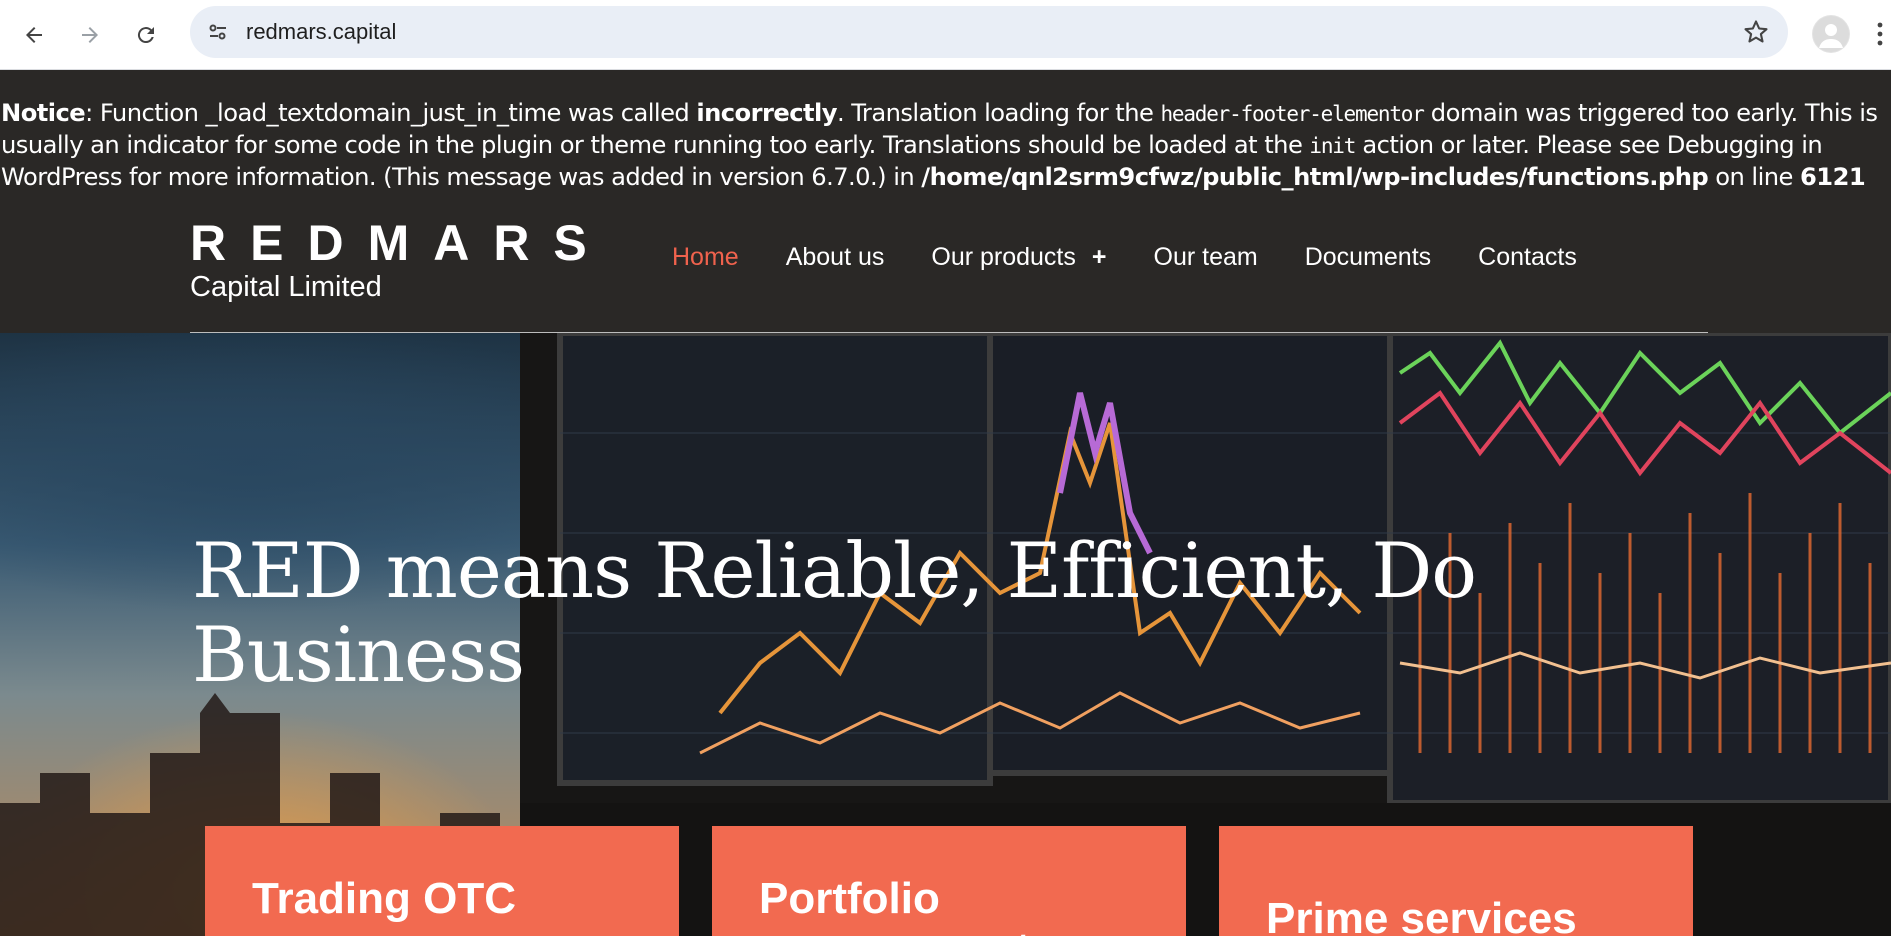 Image resolution: width=1891 pixels, height=936 pixels. What do you see at coordinates (43, 113) in the screenshot?
I see `notice-label: Notice` at bounding box center [43, 113].